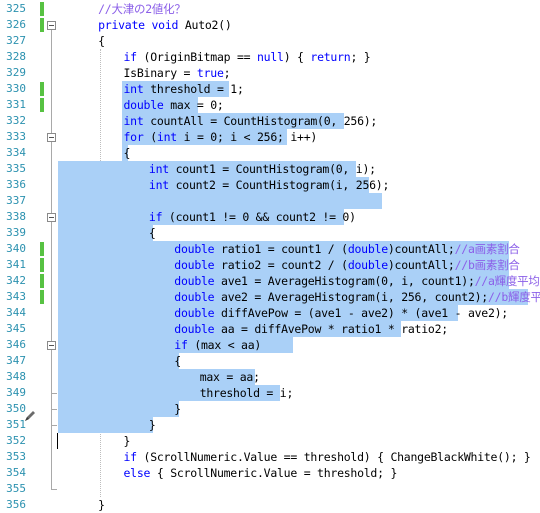 The height and width of the screenshot is (513, 540). Describe the element at coordinates (16, 312) in the screenshot. I see `line-number: 344` at that location.